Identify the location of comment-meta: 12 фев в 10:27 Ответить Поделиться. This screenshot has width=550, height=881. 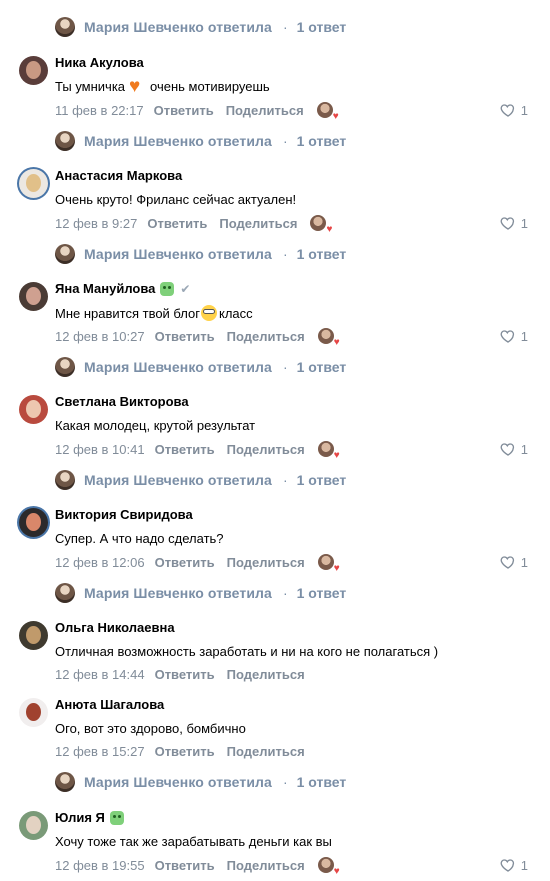
(197, 338).